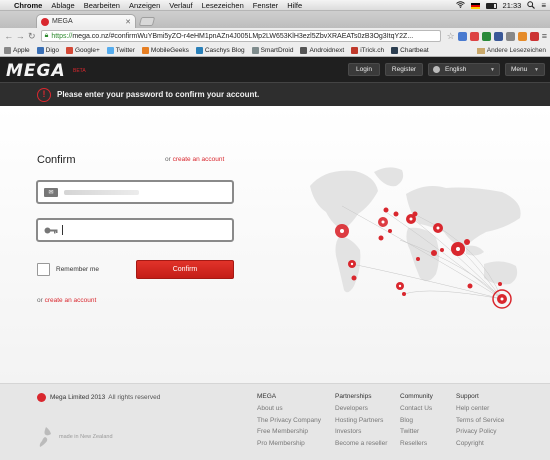  I want to click on mega-logo: MEGA, so click(36, 71).